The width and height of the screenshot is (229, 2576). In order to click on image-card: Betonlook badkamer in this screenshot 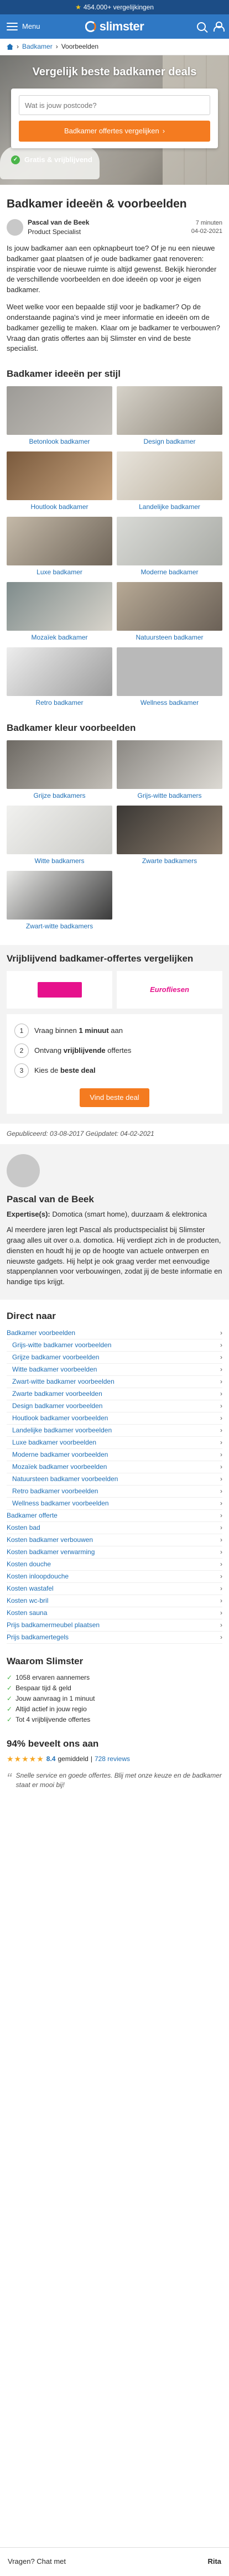, I will do `click(60, 417)`.